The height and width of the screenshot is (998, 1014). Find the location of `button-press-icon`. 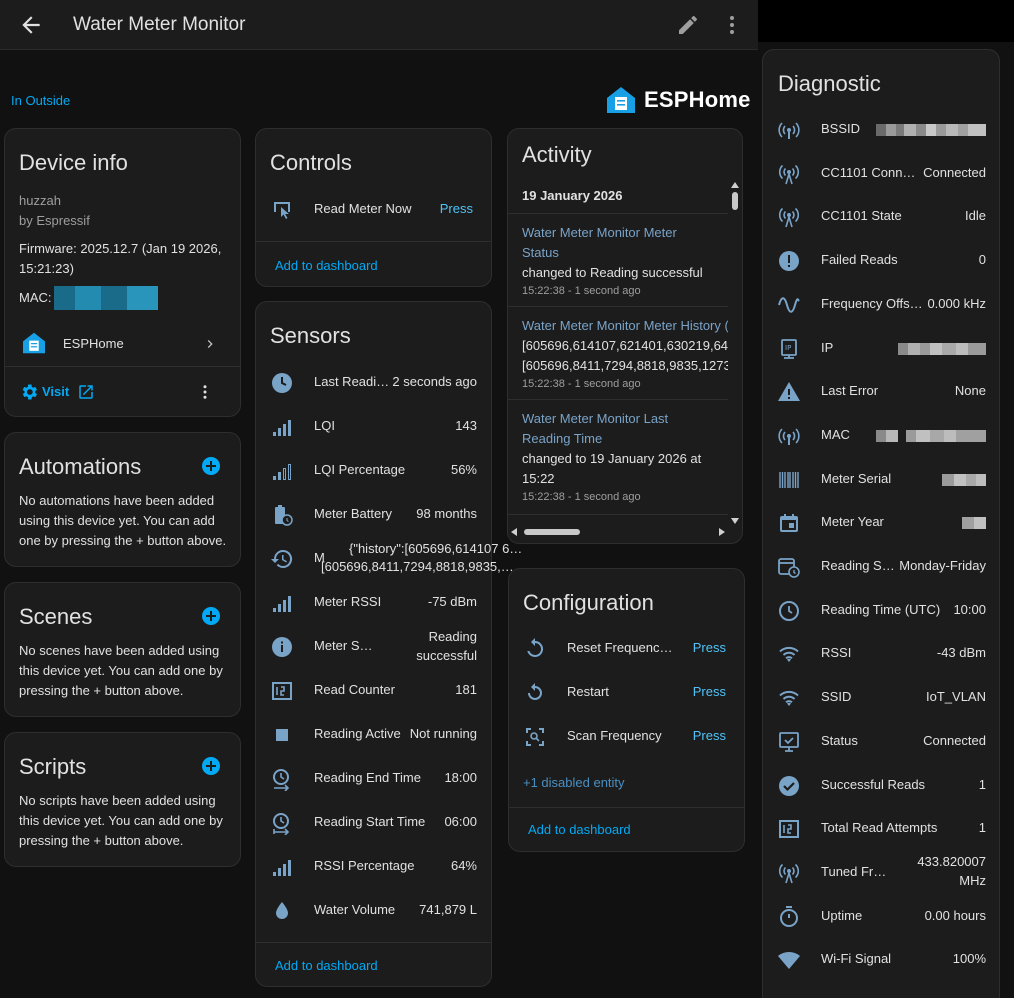

button-press-icon is located at coordinates (282, 210).